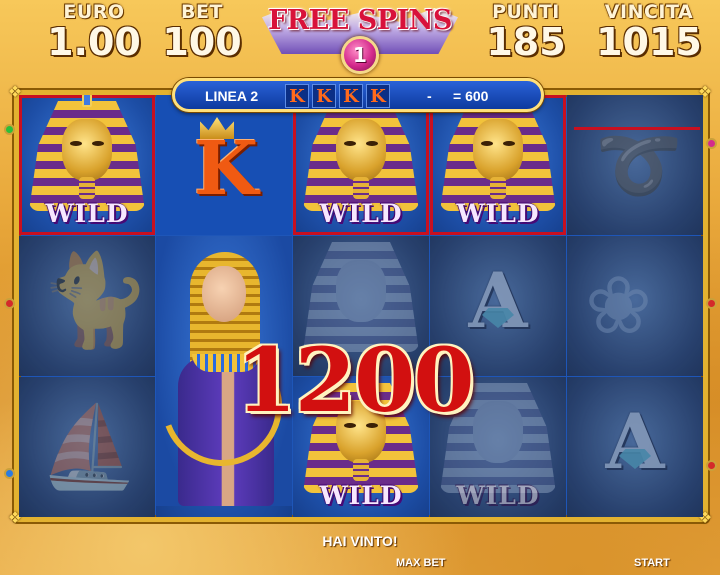  Describe the element at coordinates (95, 301) in the screenshot. I see `cat-statue-icon: 🐈` at that location.